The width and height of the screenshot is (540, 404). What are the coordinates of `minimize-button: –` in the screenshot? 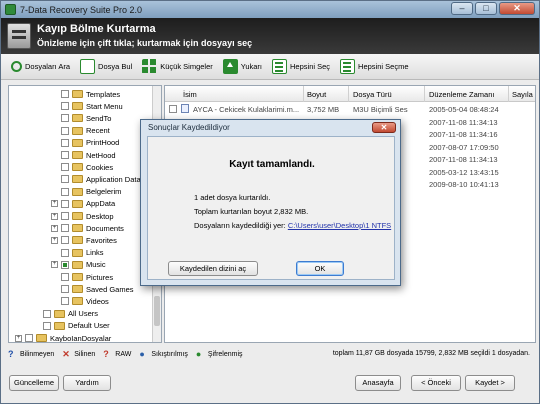 It's located at (462, 8).